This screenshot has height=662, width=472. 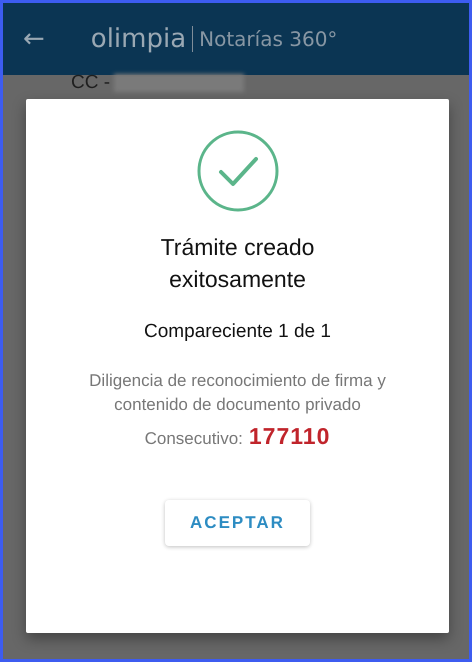 What do you see at coordinates (237, 523) in the screenshot?
I see `accept-button: ACEPTAR` at bounding box center [237, 523].